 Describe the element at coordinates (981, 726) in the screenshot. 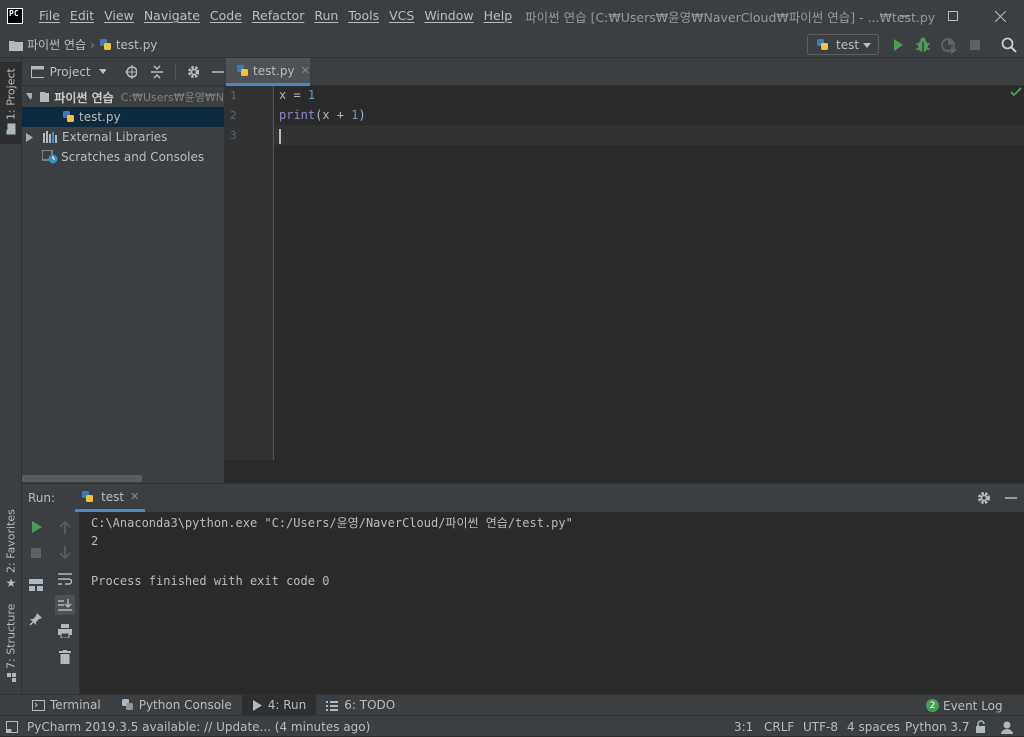

I see `lock-button` at that location.